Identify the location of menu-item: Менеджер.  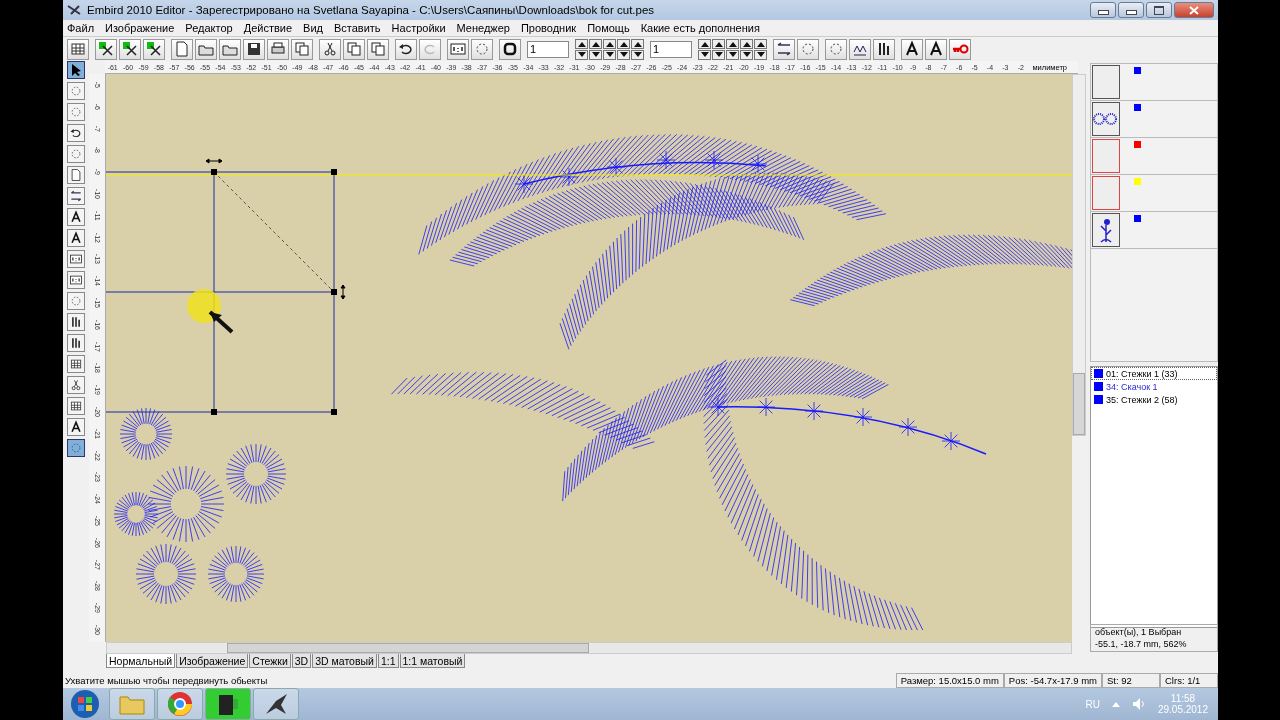
(483, 28).